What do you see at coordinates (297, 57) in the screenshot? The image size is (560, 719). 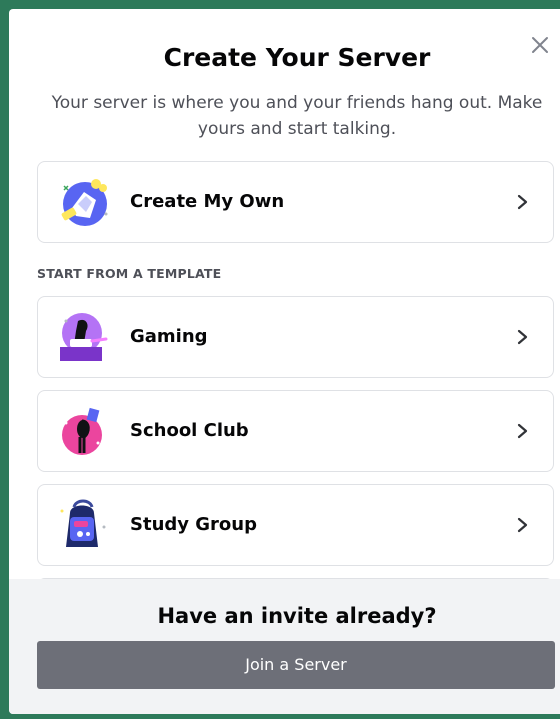 I see `modal-title: Create Your Server` at bounding box center [297, 57].